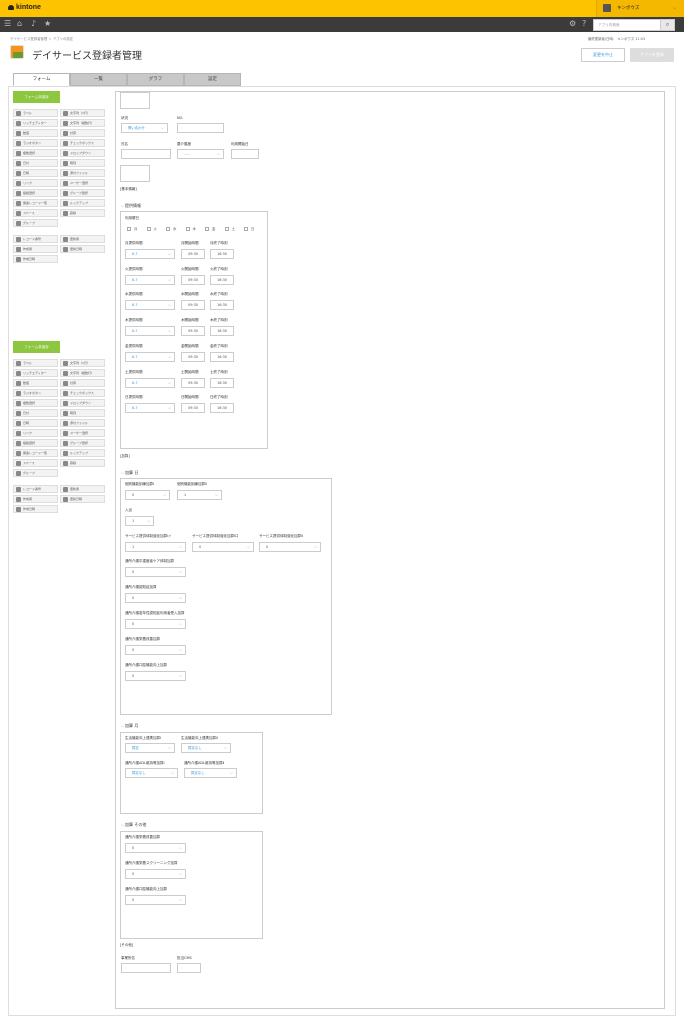  What do you see at coordinates (33, 24) in the screenshot?
I see `bell-icon: ♪` at bounding box center [33, 24].